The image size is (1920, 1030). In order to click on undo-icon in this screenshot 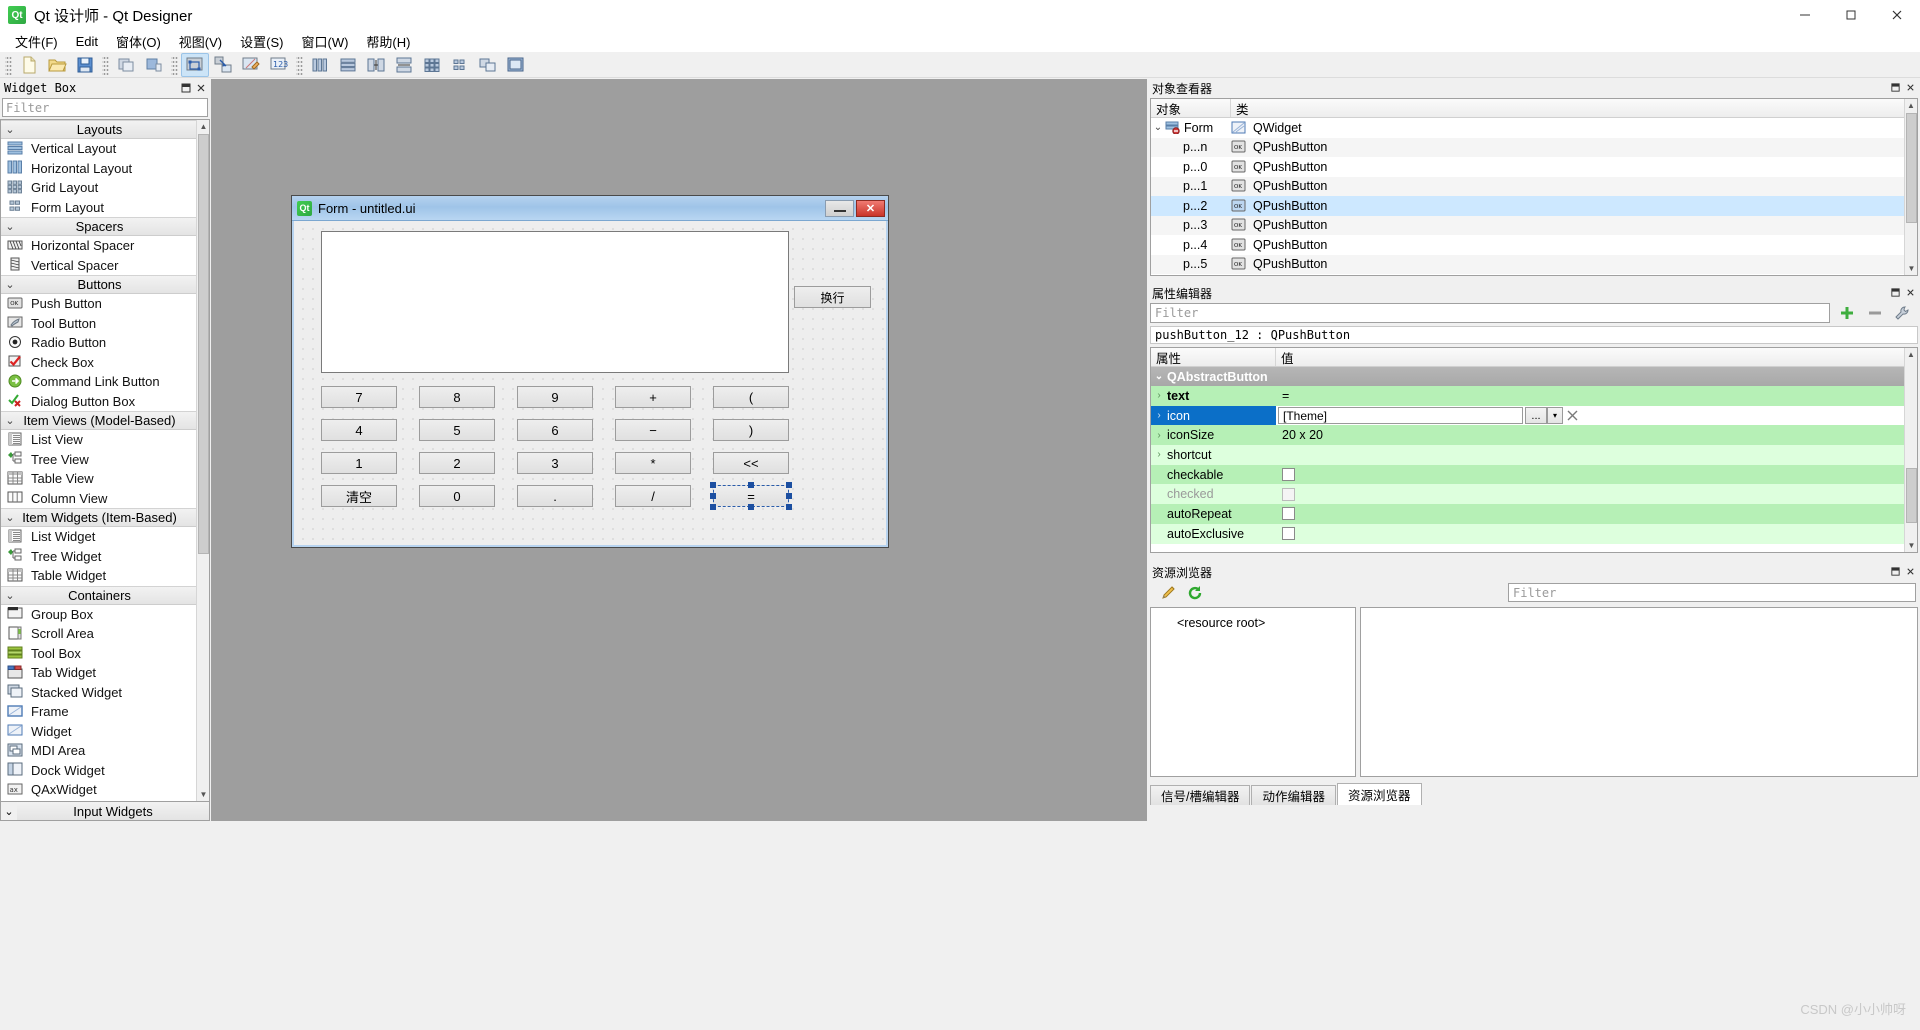, I will do `click(126, 65)`.